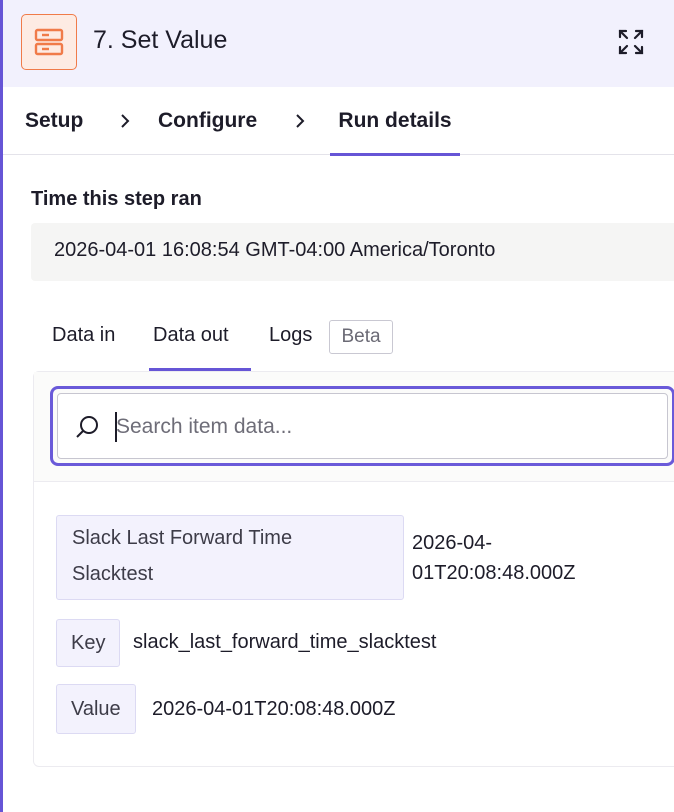  I want to click on item-title-value-line1: 2026-04-, so click(452, 543).